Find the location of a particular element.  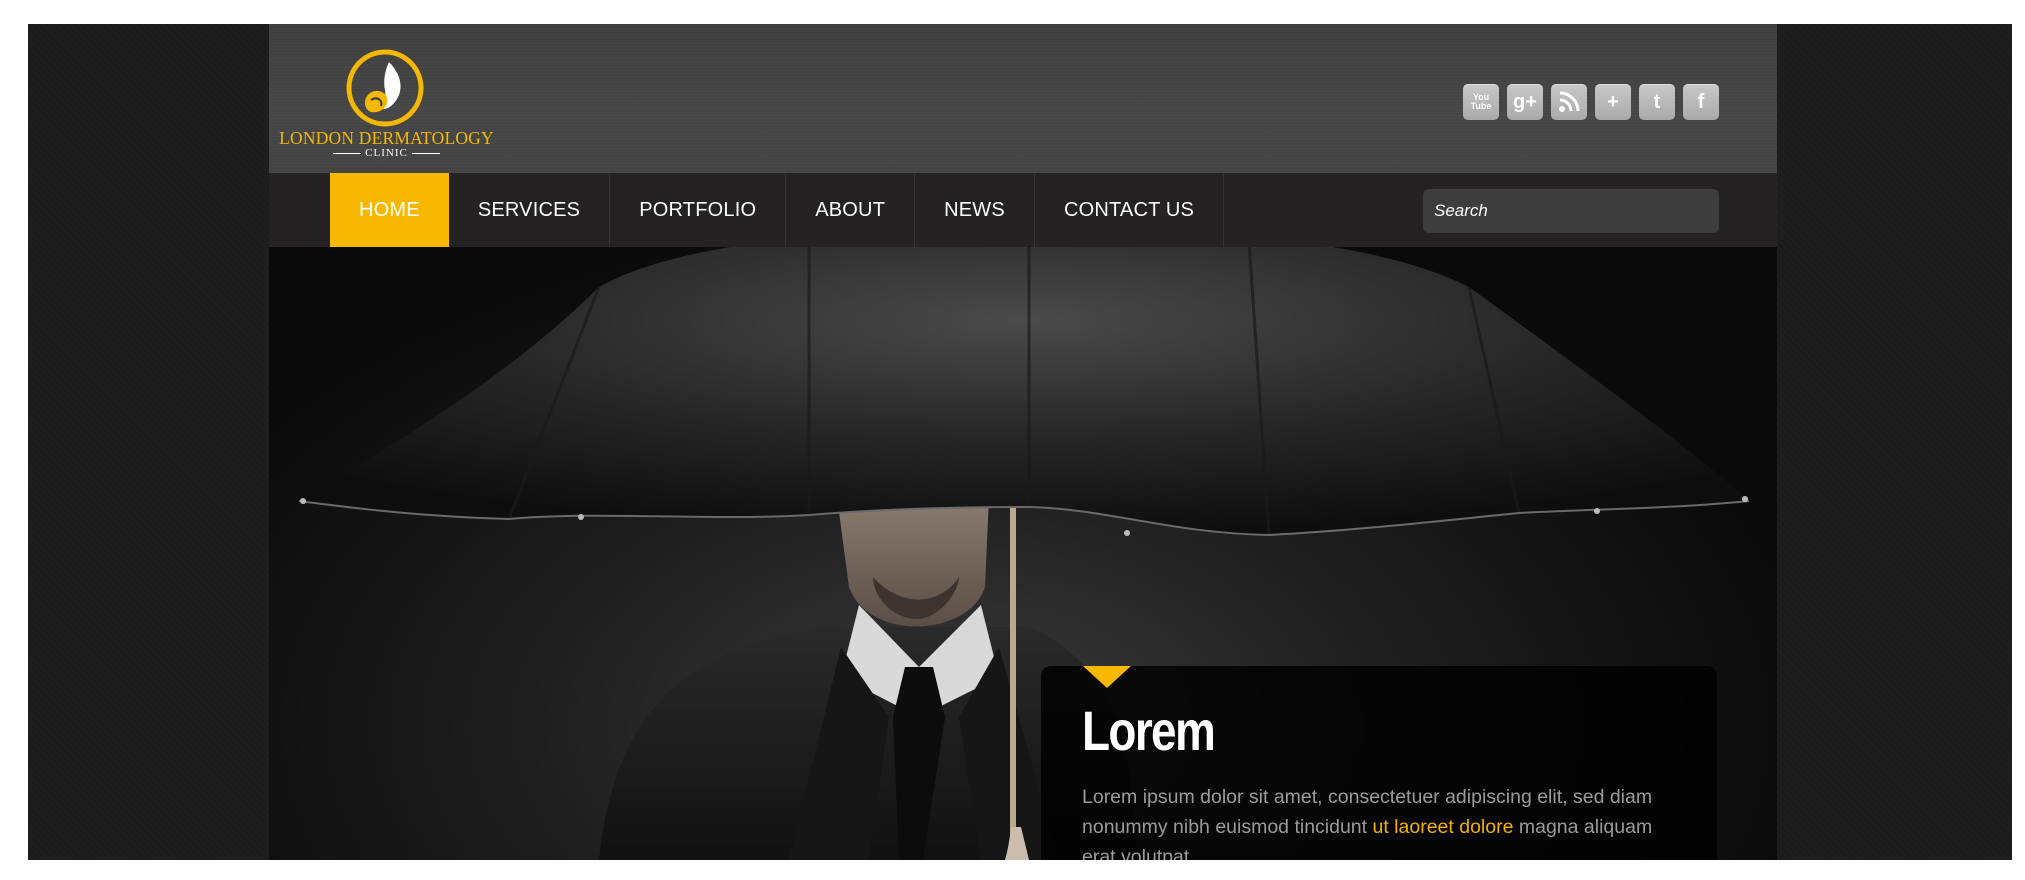

caption-title: Lorem is located at coordinates (1149, 730).